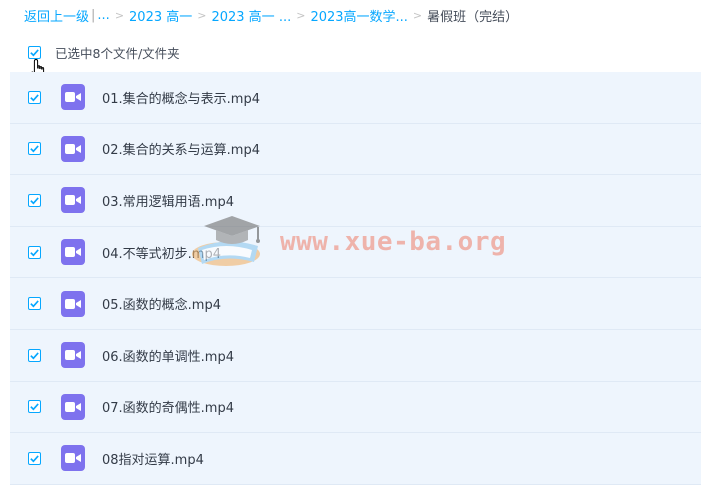 The width and height of the screenshot is (701, 489). What do you see at coordinates (473, 17) in the screenshot?
I see `breadcrumb-current: 暑假班（完结）` at bounding box center [473, 17].